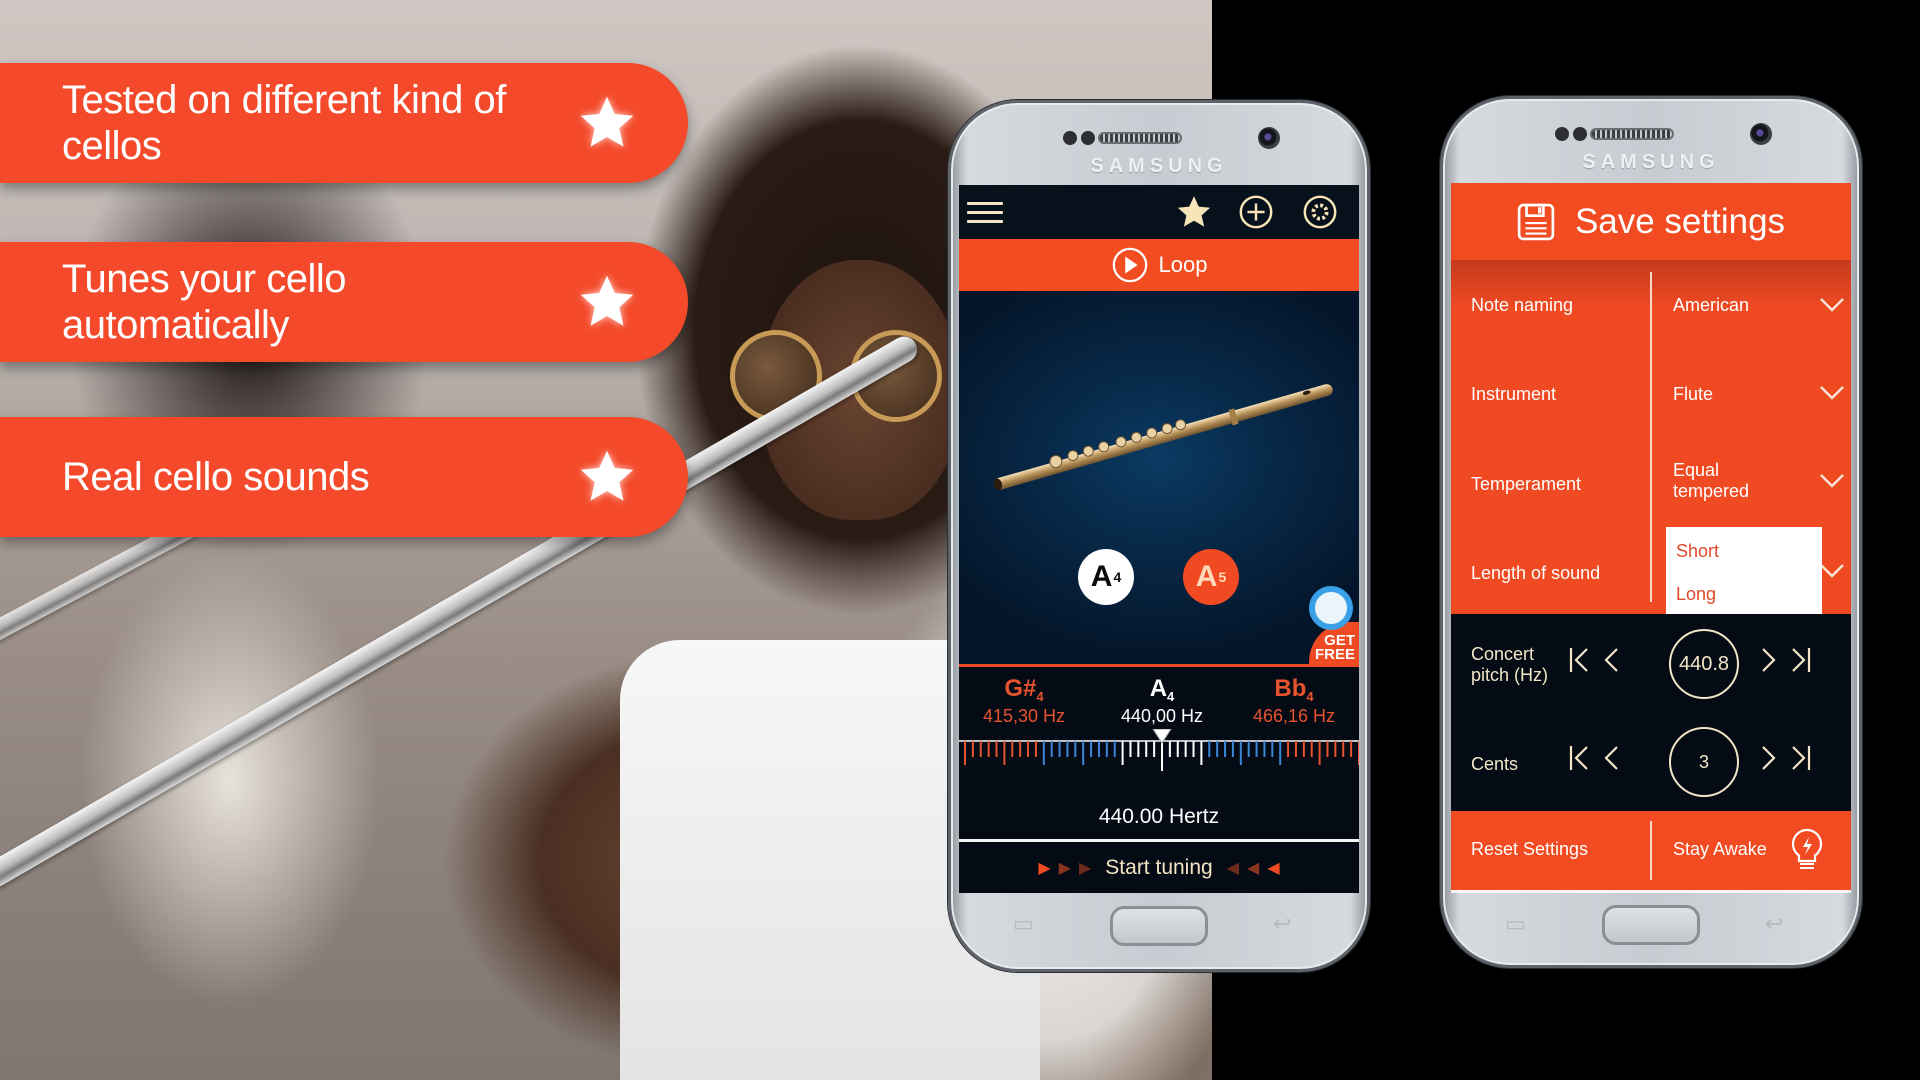 The width and height of the screenshot is (1920, 1080). What do you see at coordinates (216, 477) in the screenshot?
I see `banner-text: Real cello sounds` at bounding box center [216, 477].